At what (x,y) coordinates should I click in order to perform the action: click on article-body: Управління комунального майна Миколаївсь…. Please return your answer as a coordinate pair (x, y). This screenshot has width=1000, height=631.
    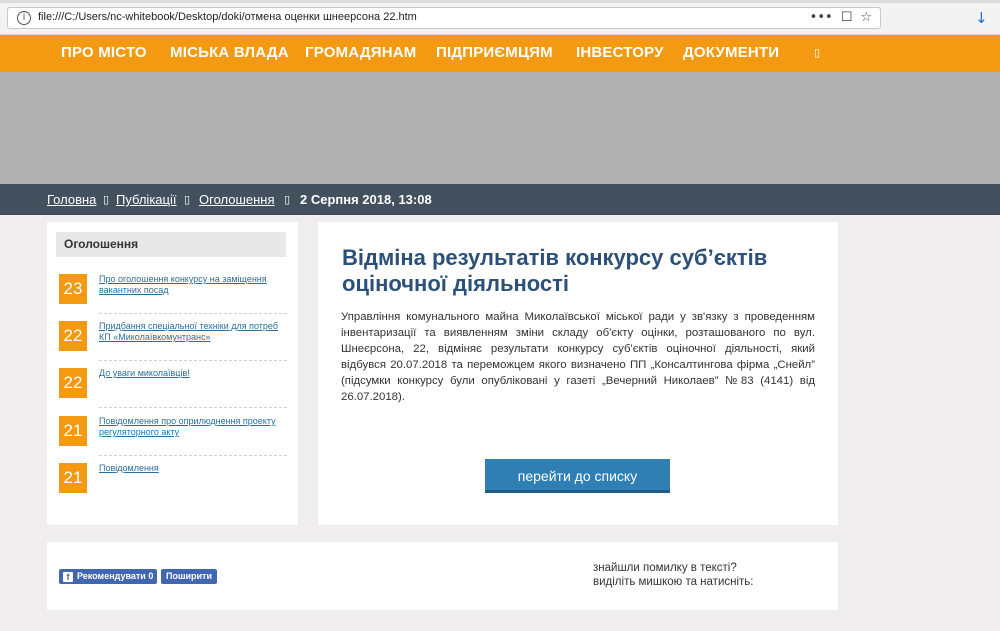
    Looking at the image, I should click on (578, 357).